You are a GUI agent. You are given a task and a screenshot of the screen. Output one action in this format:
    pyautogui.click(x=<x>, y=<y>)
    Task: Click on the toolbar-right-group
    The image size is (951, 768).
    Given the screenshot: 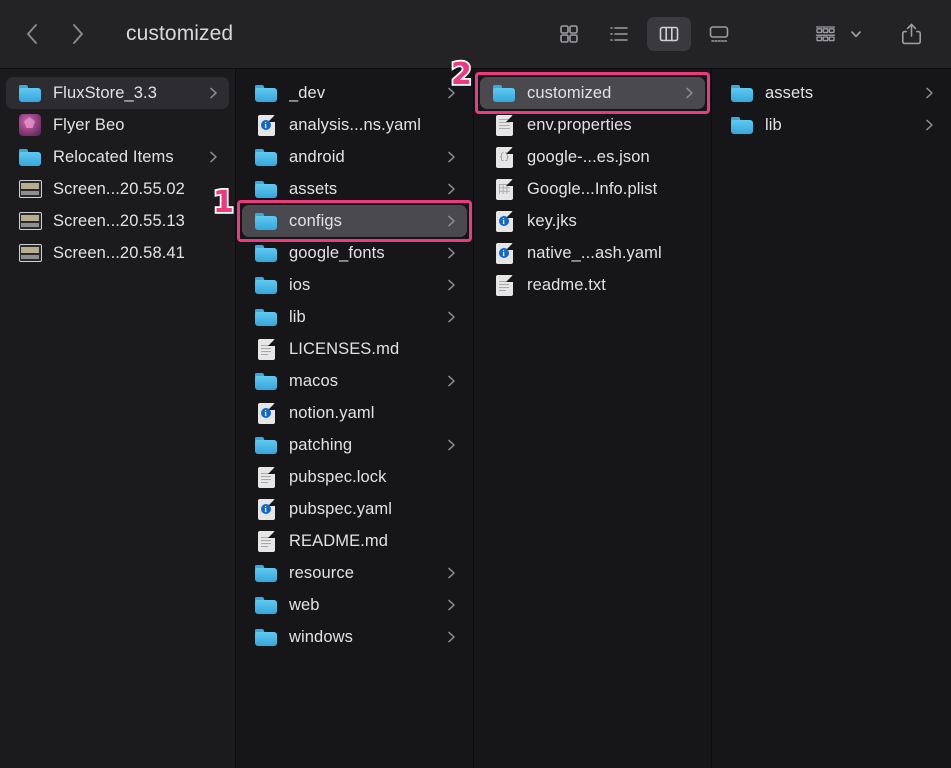 What is the action you would take?
    pyautogui.click(x=740, y=34)
    